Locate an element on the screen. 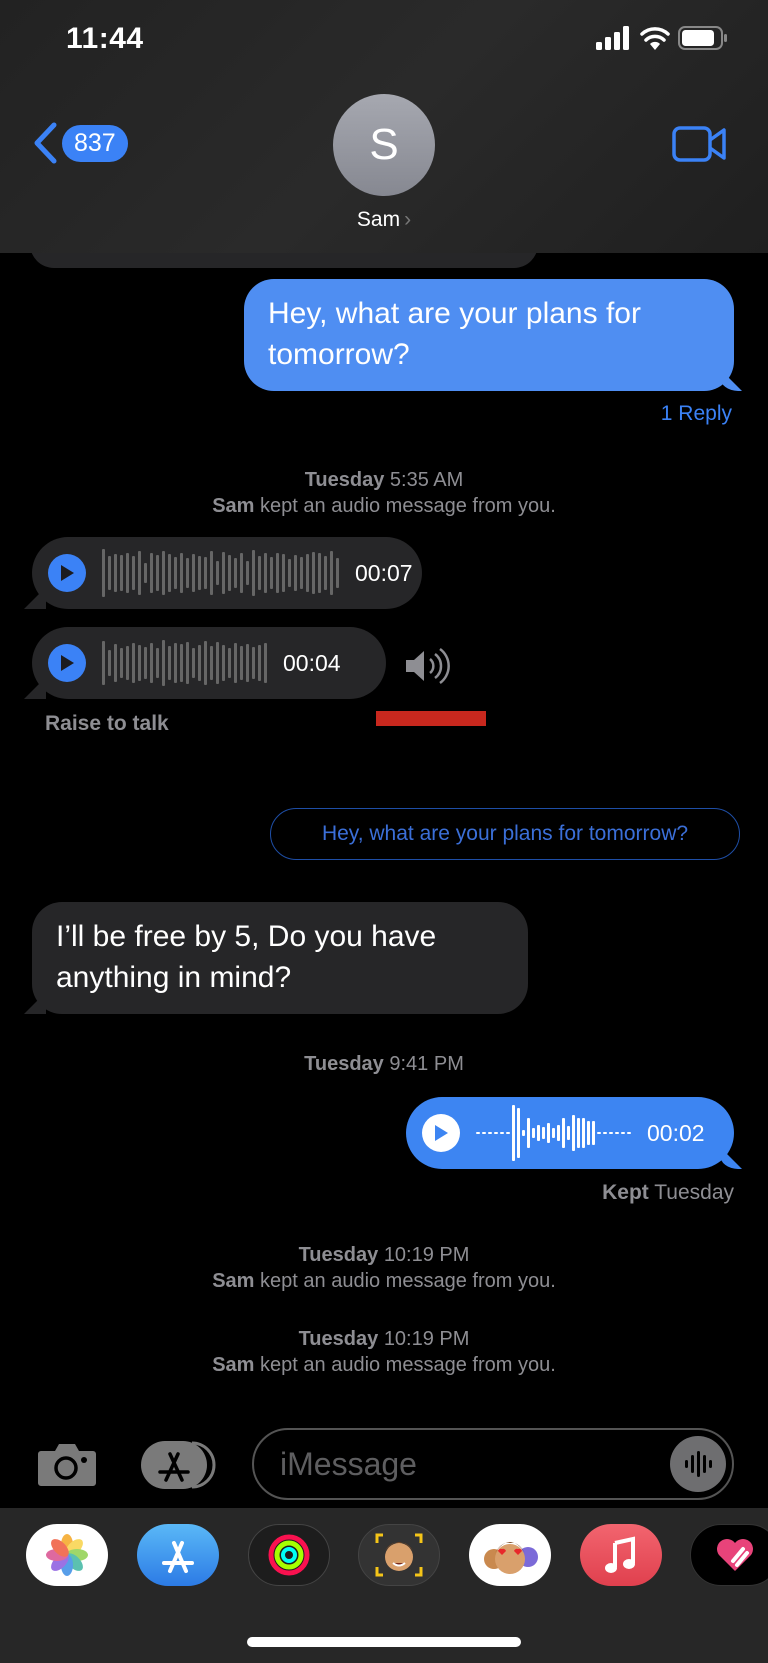 Image resolution: width=768 pixels, height=1663 pixels. video-camera-icon is located at coordinates (699, 144).